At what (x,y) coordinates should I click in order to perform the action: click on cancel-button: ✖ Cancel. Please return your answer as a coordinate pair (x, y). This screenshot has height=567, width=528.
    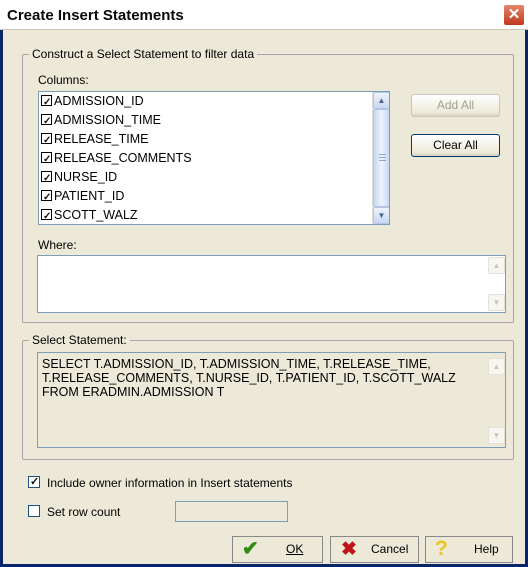
    Looking at the image, I should click on (374, 549).